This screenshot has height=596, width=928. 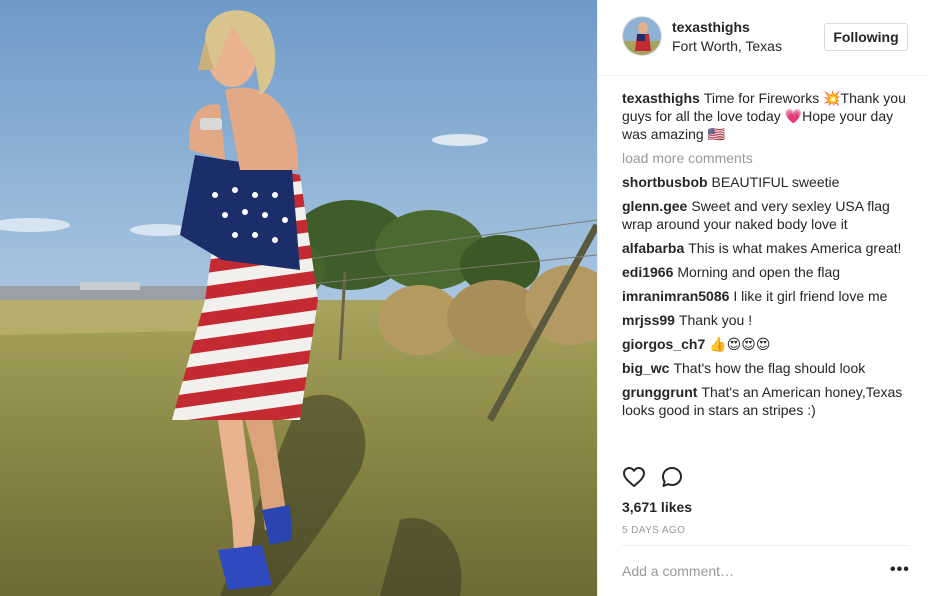 What do you see at coordinates (647, 272) in the screenshot?
I see `comment-username: edi1966` at bounding box center [647, 272].